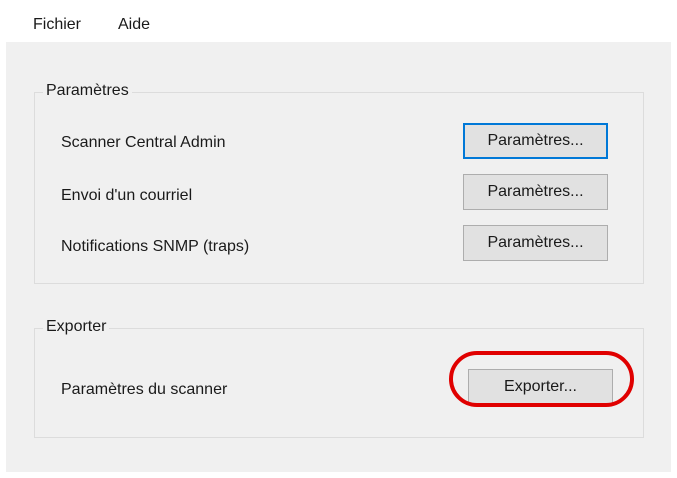  I want to click on settings-group-title: Paramètres, so click(87, 91).